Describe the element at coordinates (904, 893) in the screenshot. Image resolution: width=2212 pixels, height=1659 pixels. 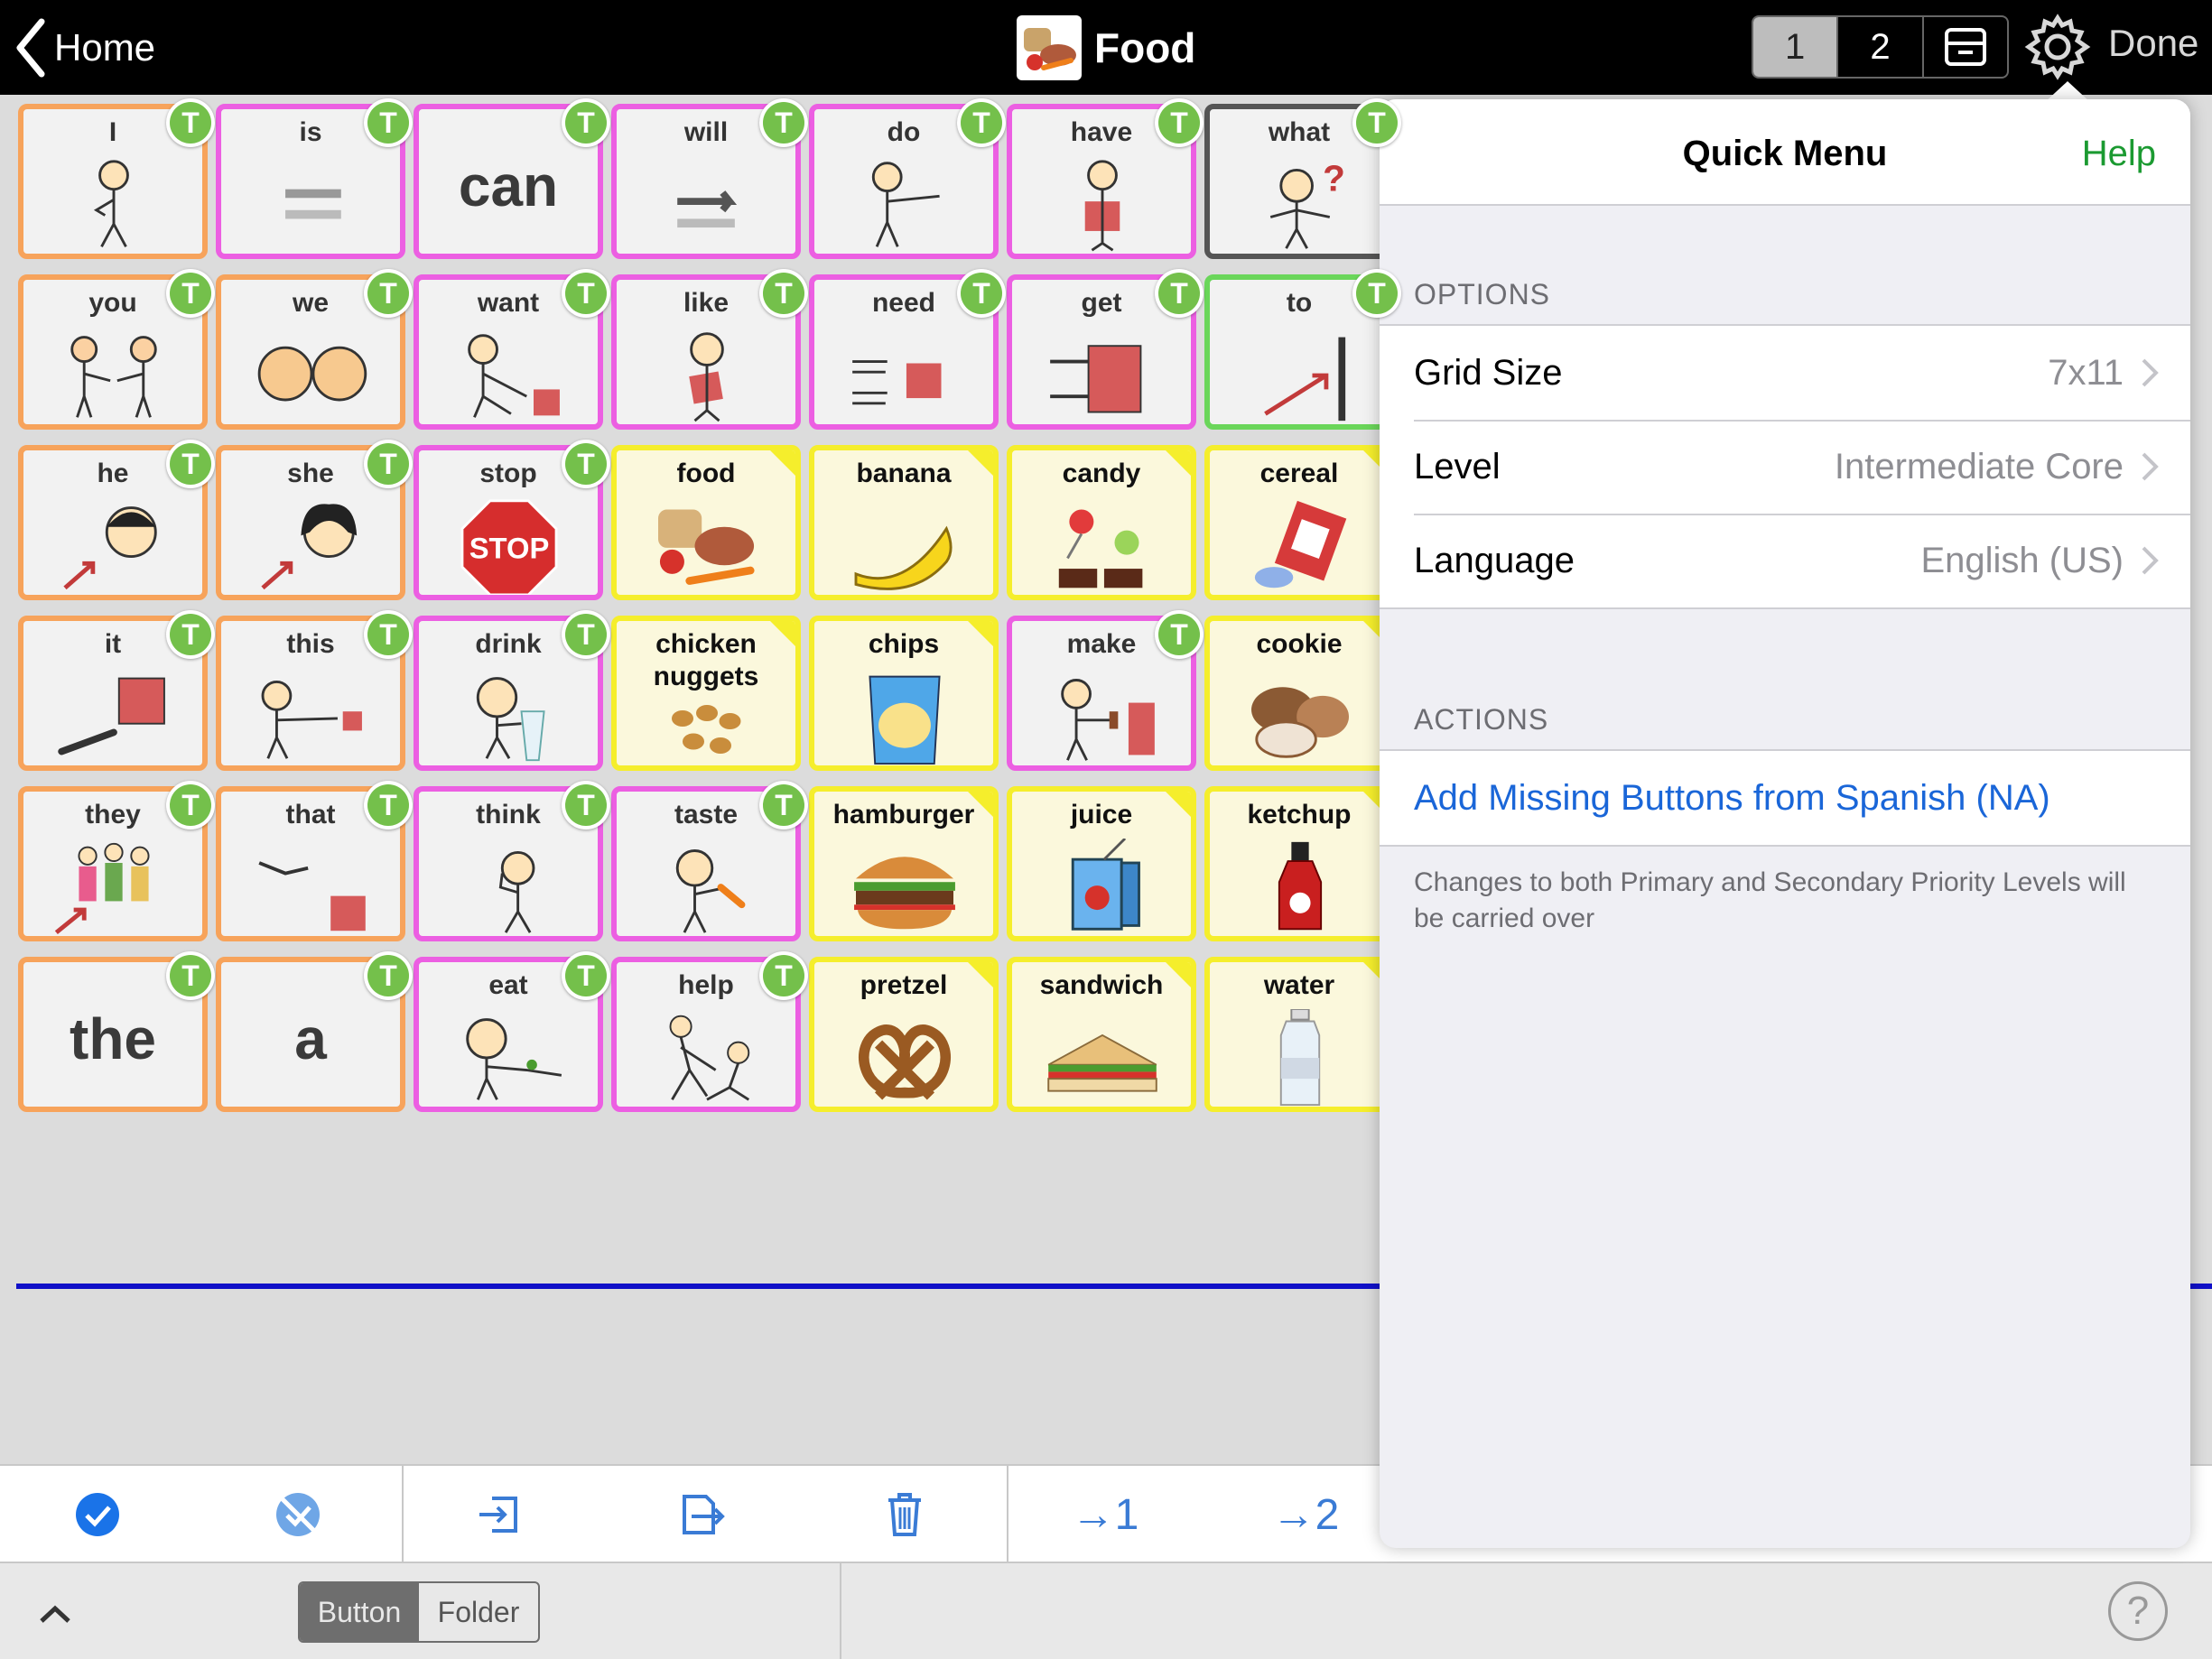
I see `hamburger-icon` at that location.